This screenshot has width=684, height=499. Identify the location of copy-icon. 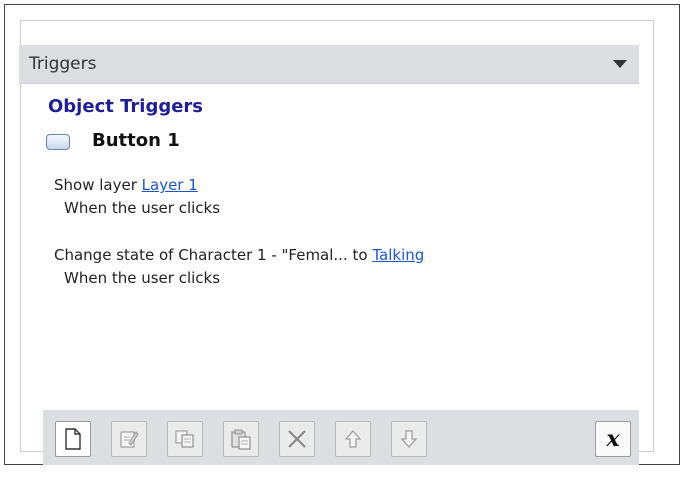
(185, 439).